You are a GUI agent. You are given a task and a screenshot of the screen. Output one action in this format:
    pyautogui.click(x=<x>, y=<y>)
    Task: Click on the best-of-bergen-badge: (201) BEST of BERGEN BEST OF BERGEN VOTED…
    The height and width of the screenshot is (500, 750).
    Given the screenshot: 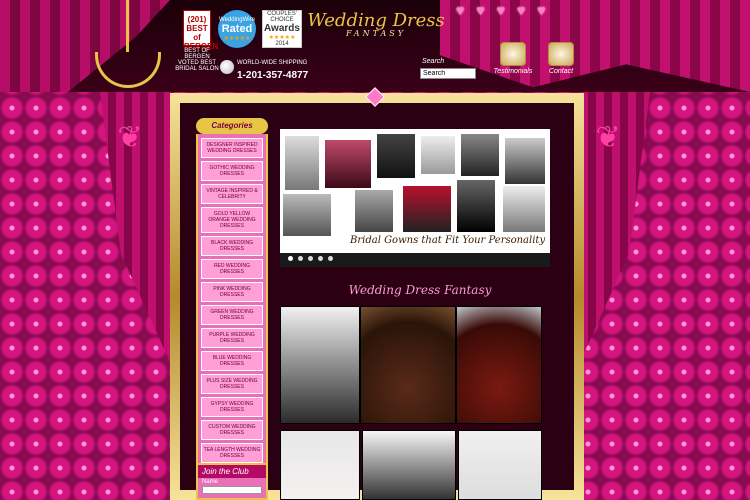 What is the action you would take?
    pyautogui.click(x=197, y=41)
    